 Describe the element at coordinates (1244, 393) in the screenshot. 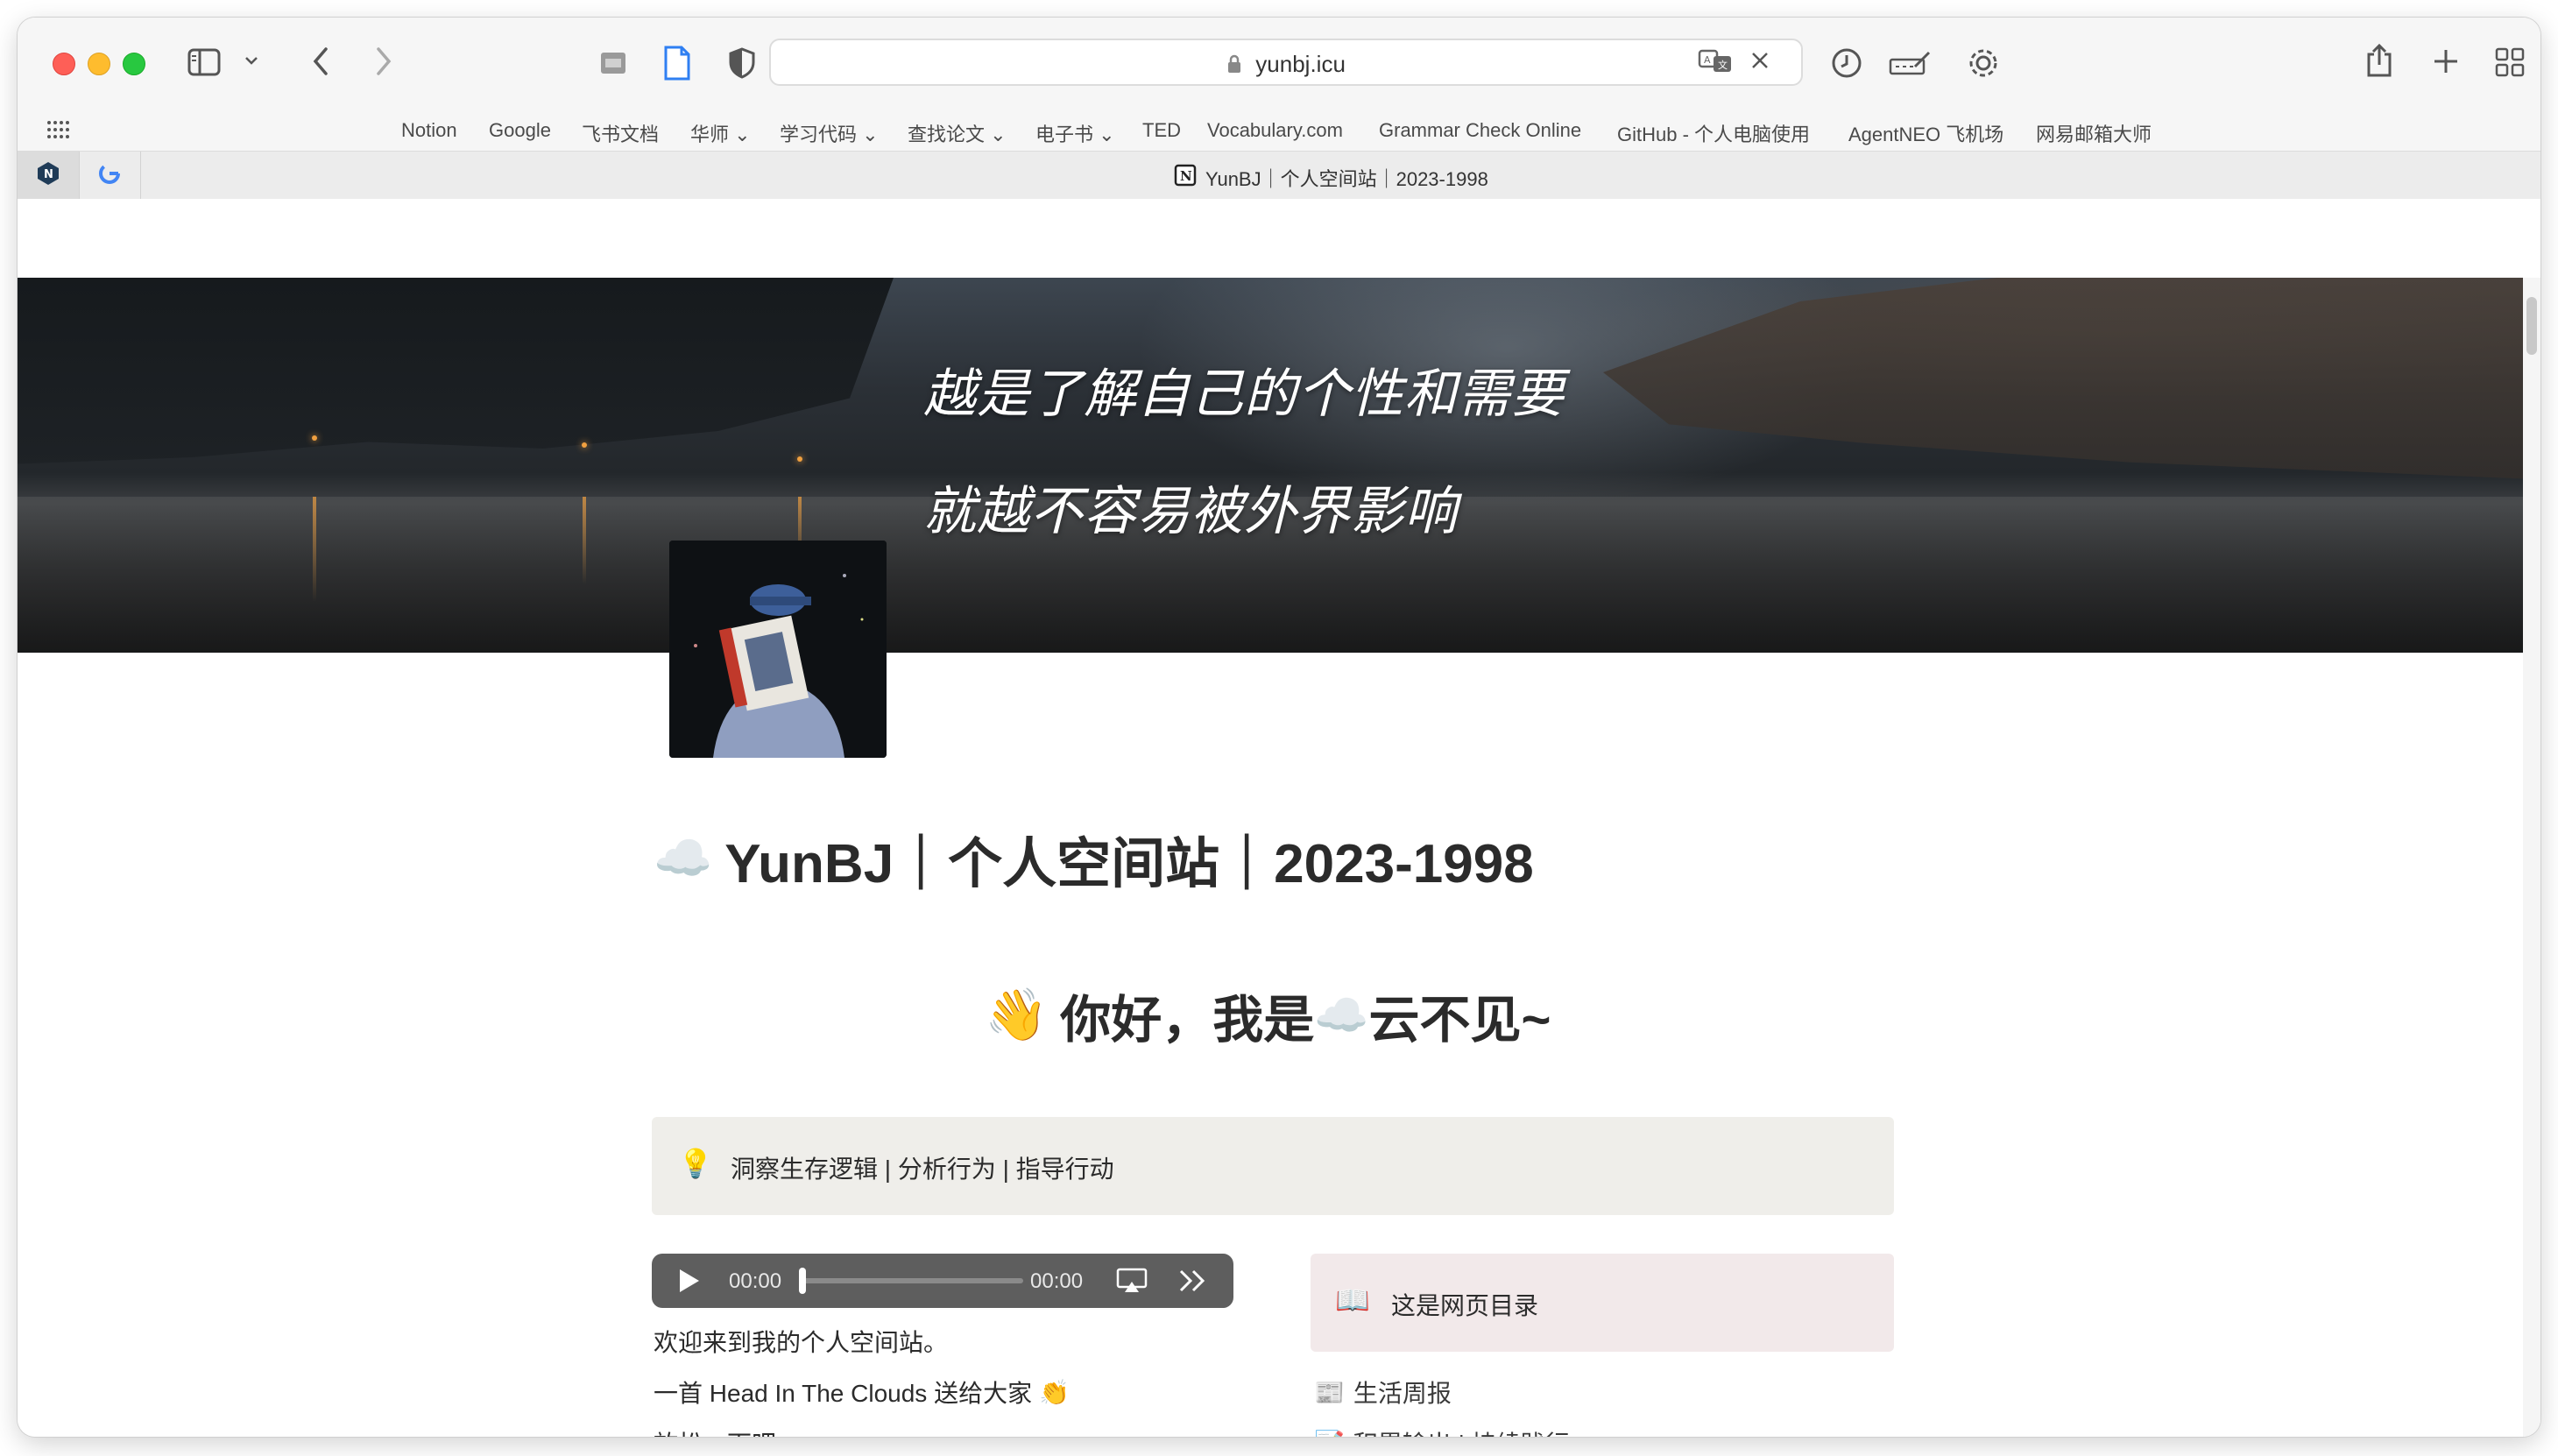

I see `cover-quote-line-1: 越是了解自己的个性和需要` at that location.